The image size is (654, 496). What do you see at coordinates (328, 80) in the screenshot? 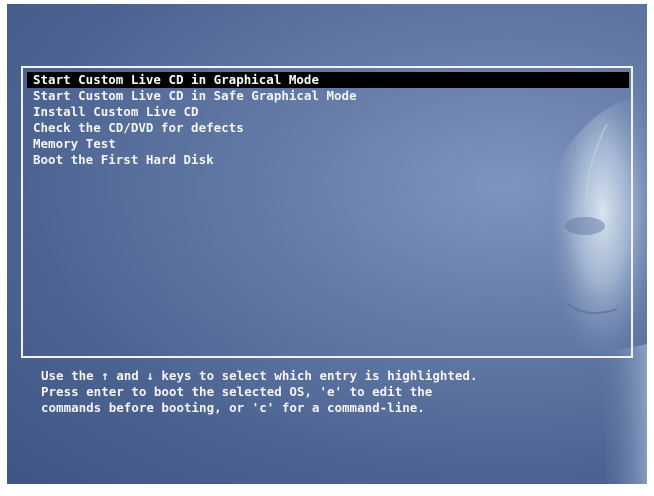
I see `menu-item-graphical-mode: Start Custom Live CD in Graphical Mode` at bounding box center [328, 80].